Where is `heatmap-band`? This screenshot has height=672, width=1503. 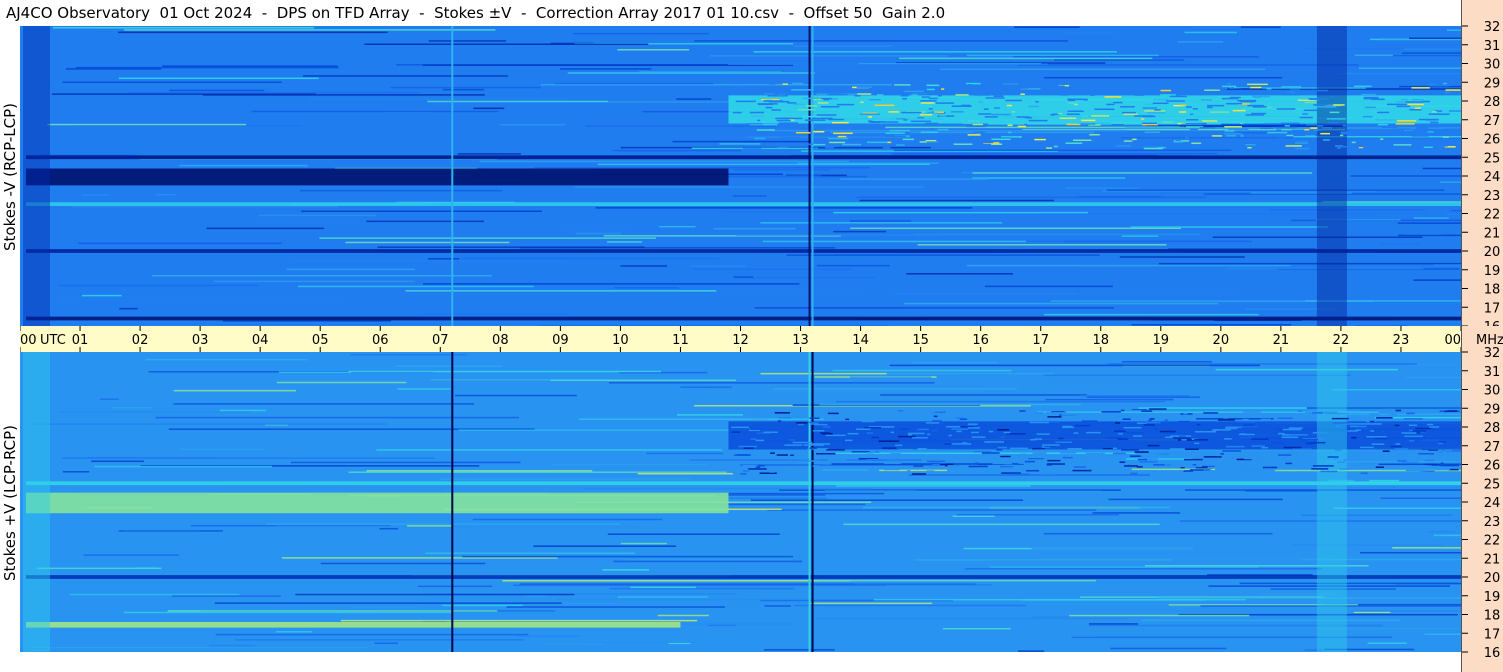
heatmap-band is located at coordinates (743, 157).